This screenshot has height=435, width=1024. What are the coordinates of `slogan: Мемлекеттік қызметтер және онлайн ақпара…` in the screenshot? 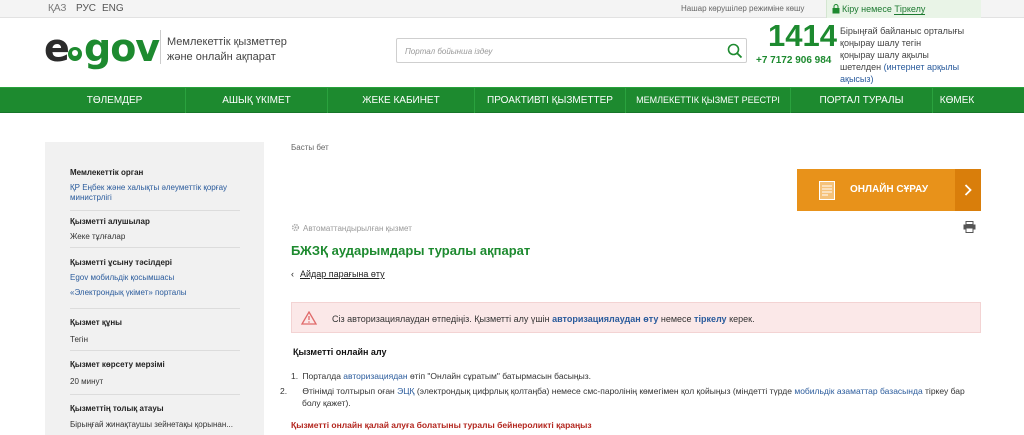 It's located at (237, 50).